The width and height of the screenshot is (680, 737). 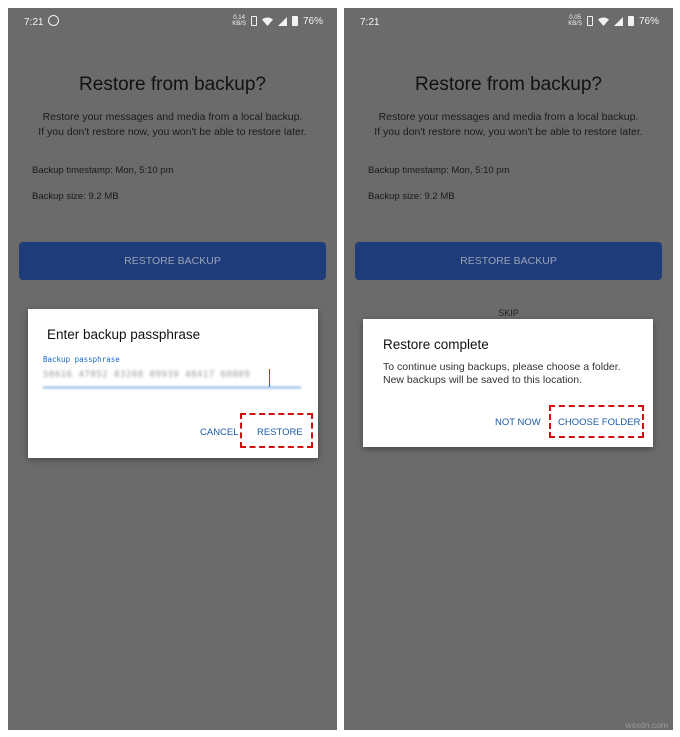 I want to click on dialog-title: Restore complete, so click(x=436, y=344).